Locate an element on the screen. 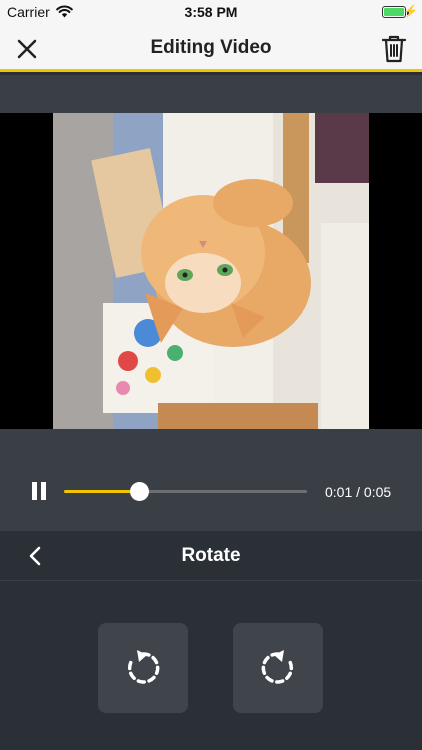  rotate-header: Rotate is located at coordinates (211, 556).